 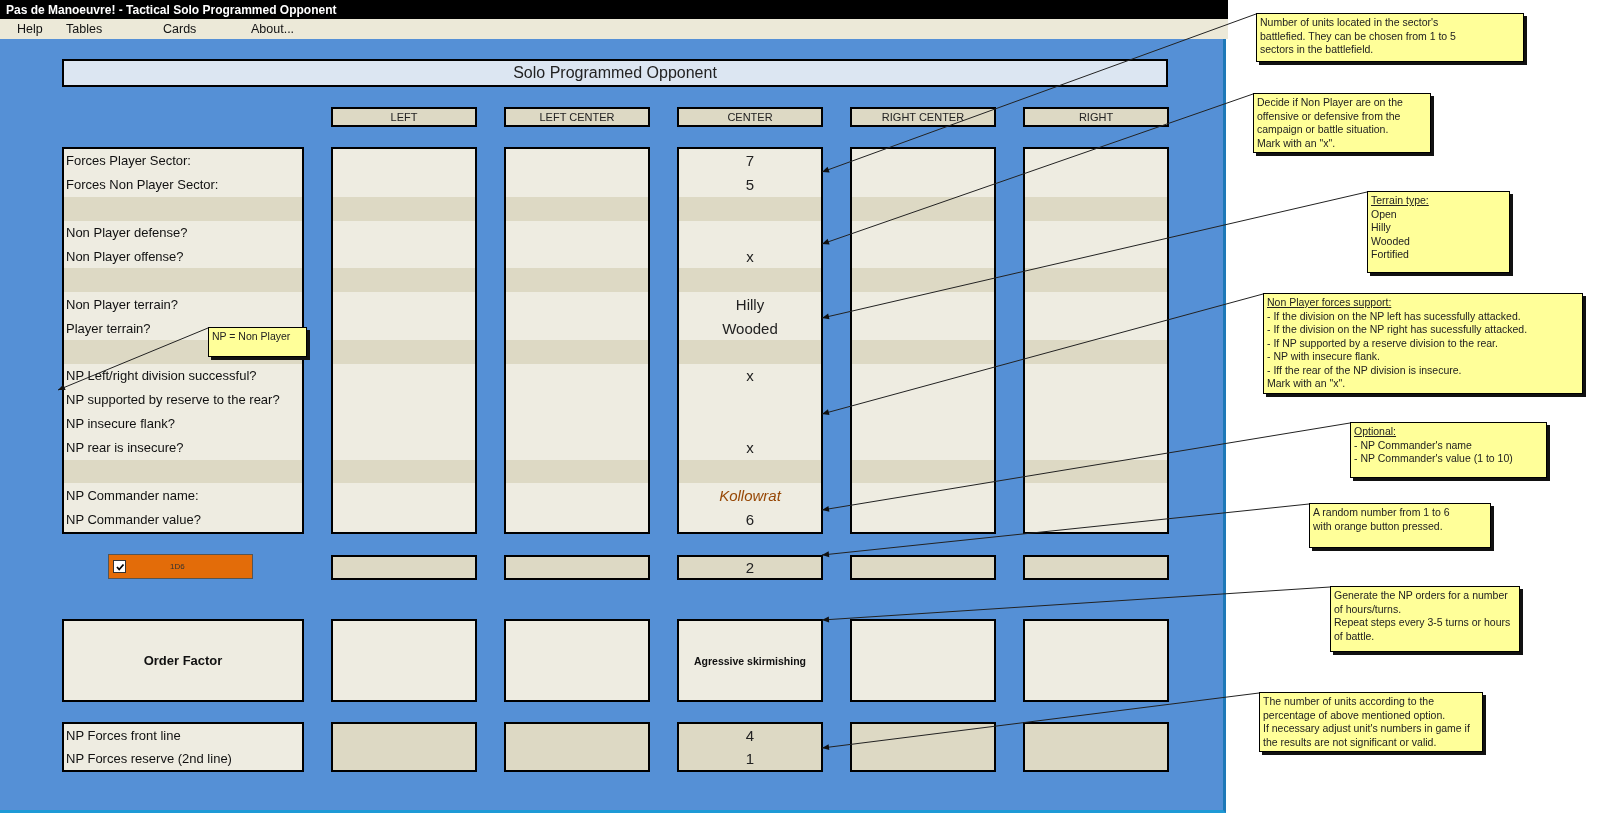 I want to click on commander-name: Kollowrat, so click(x=750, y=495).